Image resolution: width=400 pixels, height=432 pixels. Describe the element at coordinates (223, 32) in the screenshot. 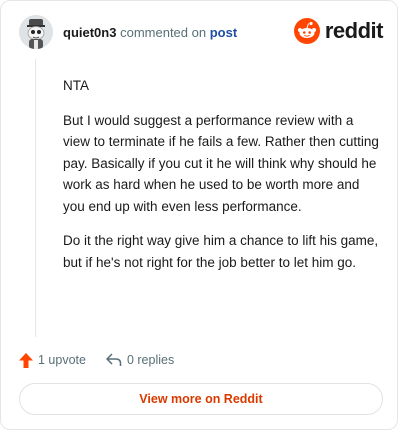

I see `post-link: post` at that location.